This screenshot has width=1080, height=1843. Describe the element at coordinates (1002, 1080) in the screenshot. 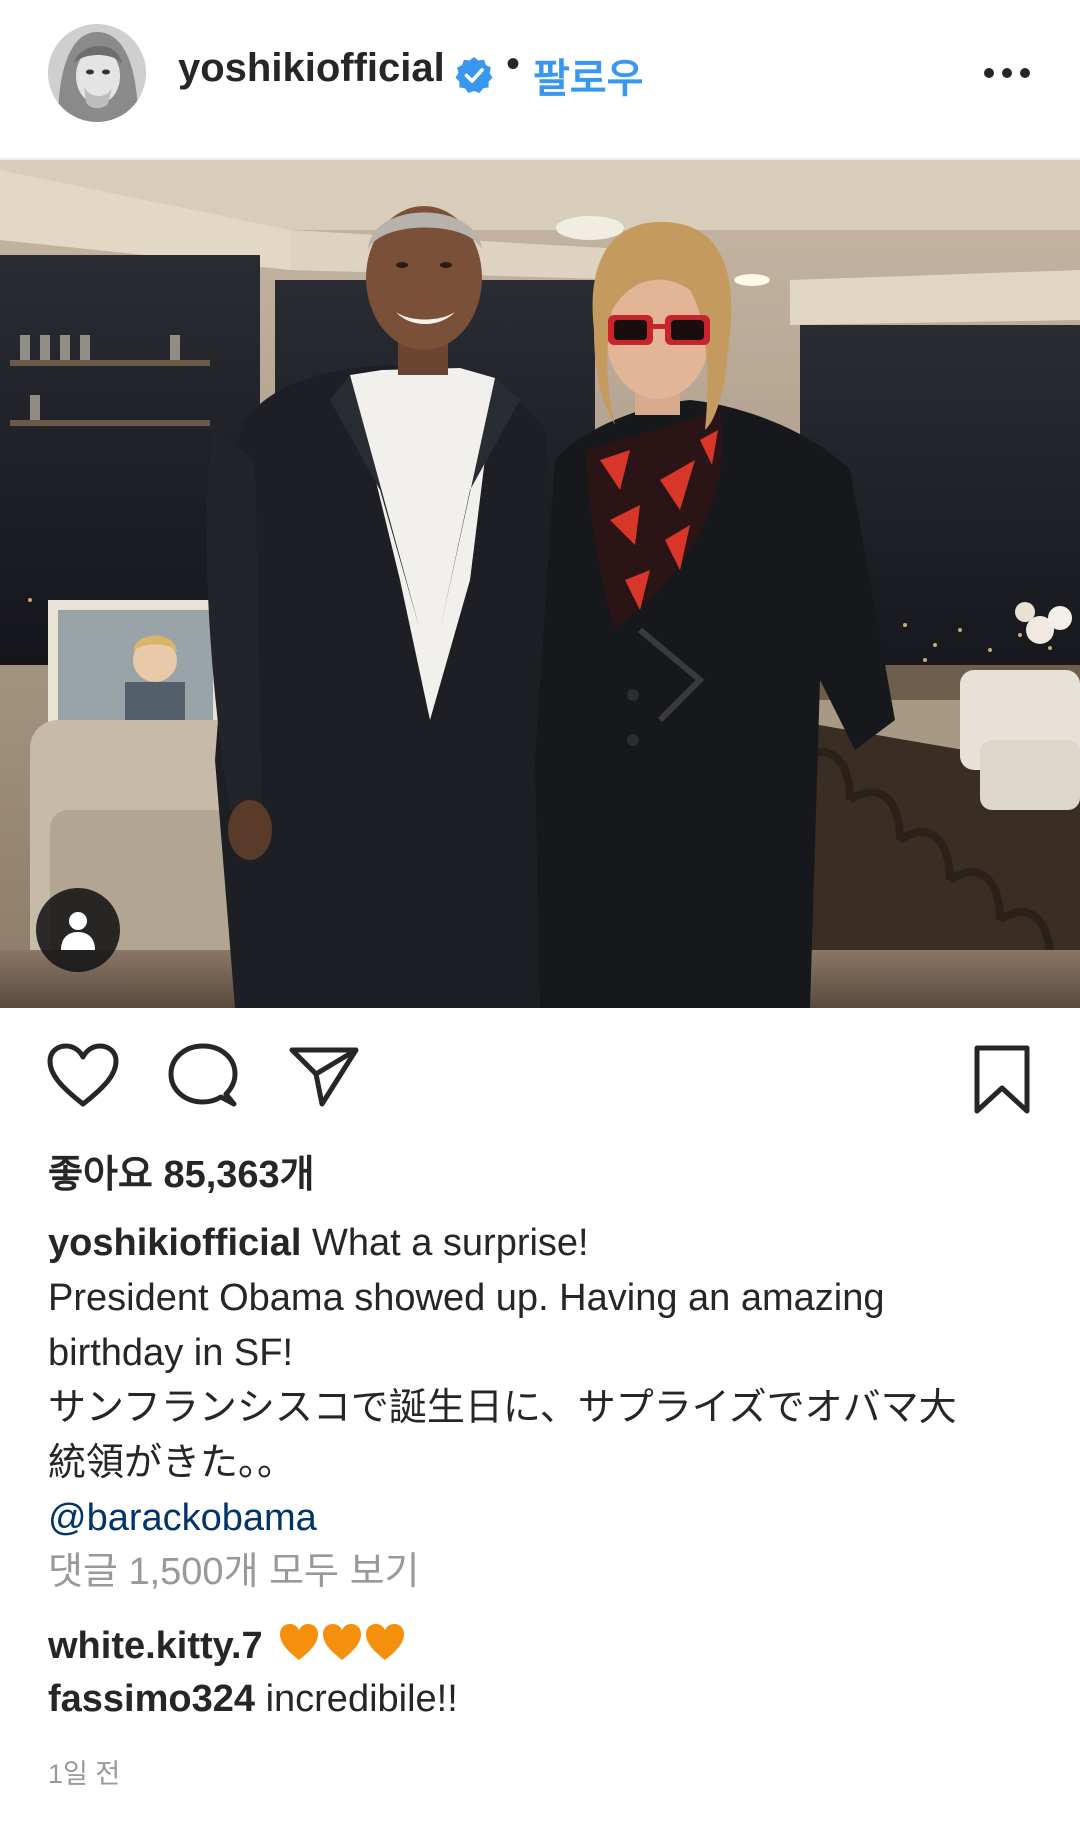

I see `bookmark-icon` at that location.